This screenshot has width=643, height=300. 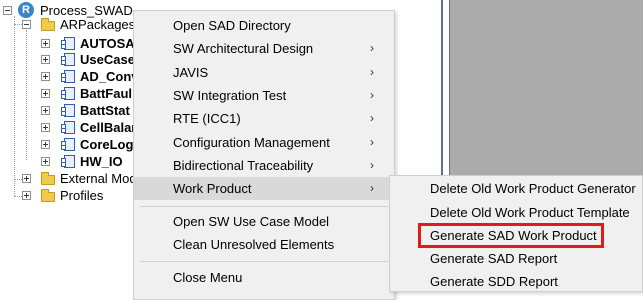 I want to click on menu-item-sw-integration-test: SW Integration Test ›, so click(x=264, y=95).